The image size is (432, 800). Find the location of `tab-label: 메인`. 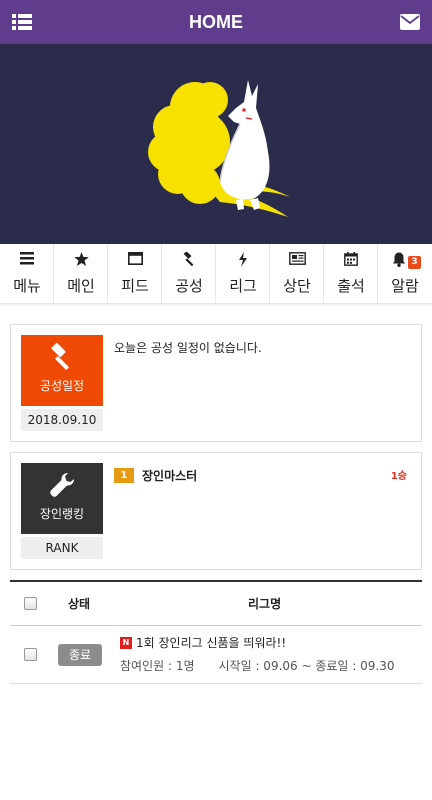

tab-label: 메인 is located at coordinates (81, 286).